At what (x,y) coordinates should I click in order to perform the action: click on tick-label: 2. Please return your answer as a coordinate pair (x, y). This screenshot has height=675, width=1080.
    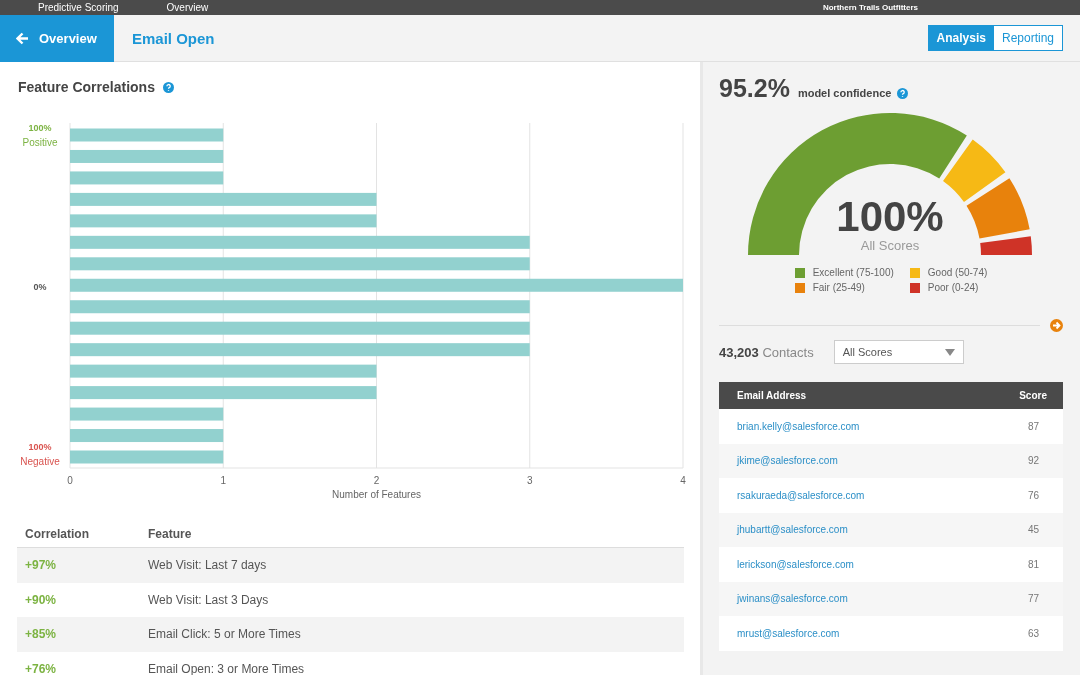
    Looking at the image, I should click on (376, 480).